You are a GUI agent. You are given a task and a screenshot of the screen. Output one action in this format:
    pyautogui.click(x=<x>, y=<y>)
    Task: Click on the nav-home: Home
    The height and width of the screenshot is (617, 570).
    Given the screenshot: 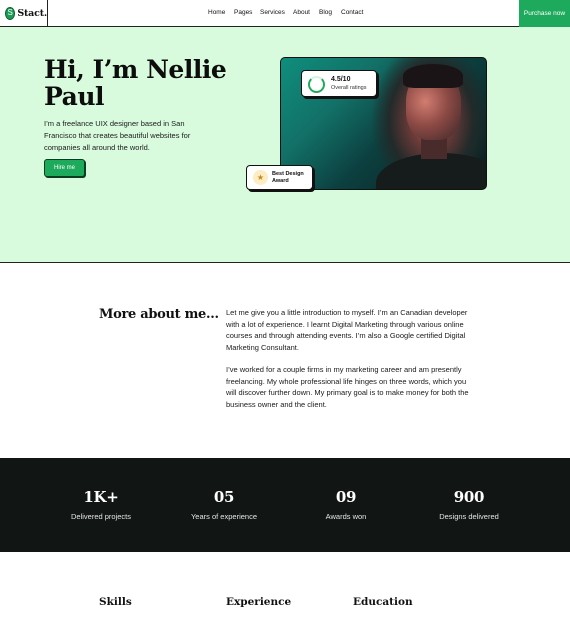 What is the action you would take?
    pyautogui.click(x=216, y=12)
    